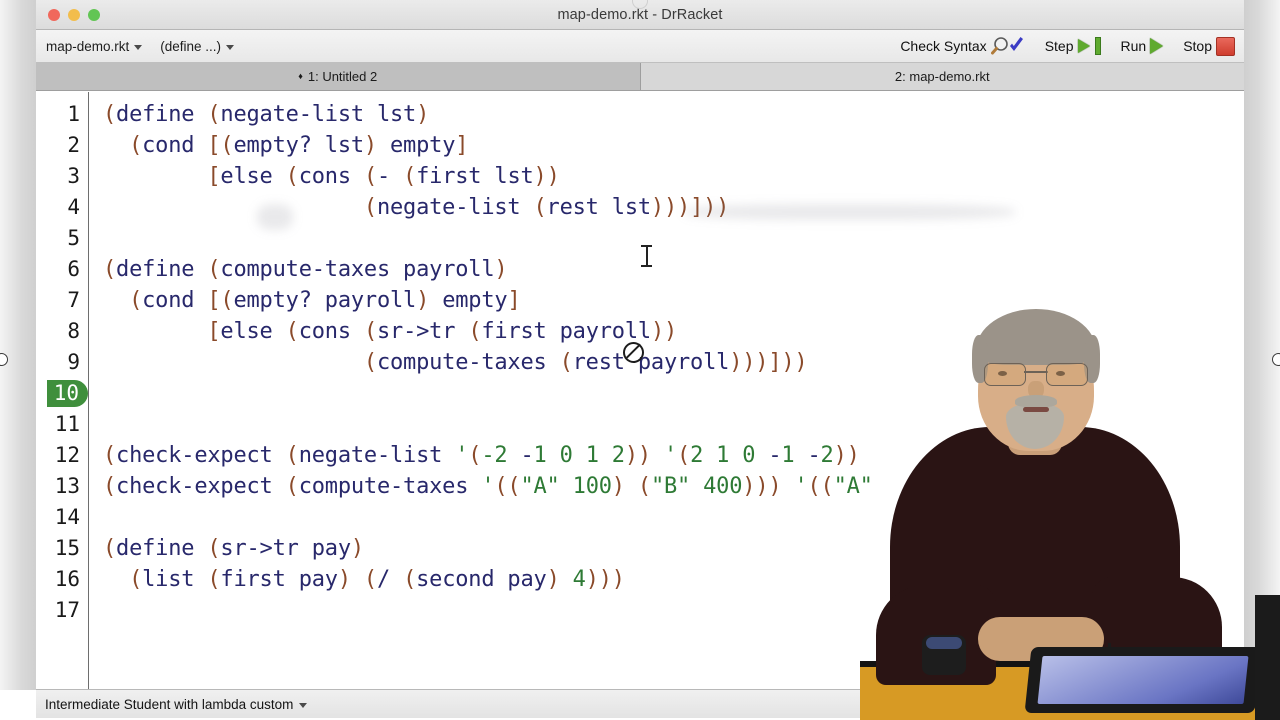  I want to click on line-number: 5, so click(73, 238).